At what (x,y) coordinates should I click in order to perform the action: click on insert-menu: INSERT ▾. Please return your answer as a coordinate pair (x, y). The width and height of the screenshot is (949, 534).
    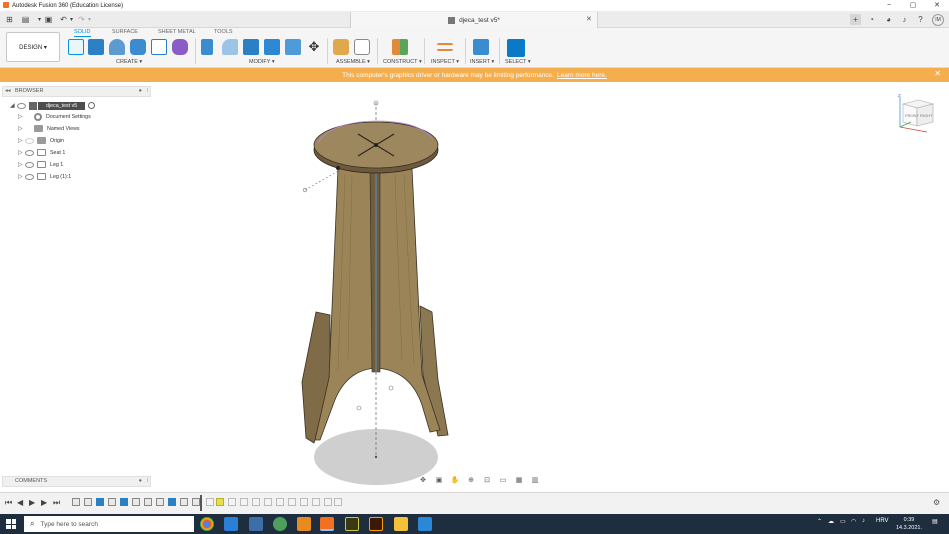
    Looking at the image, I should click on (482, 62).